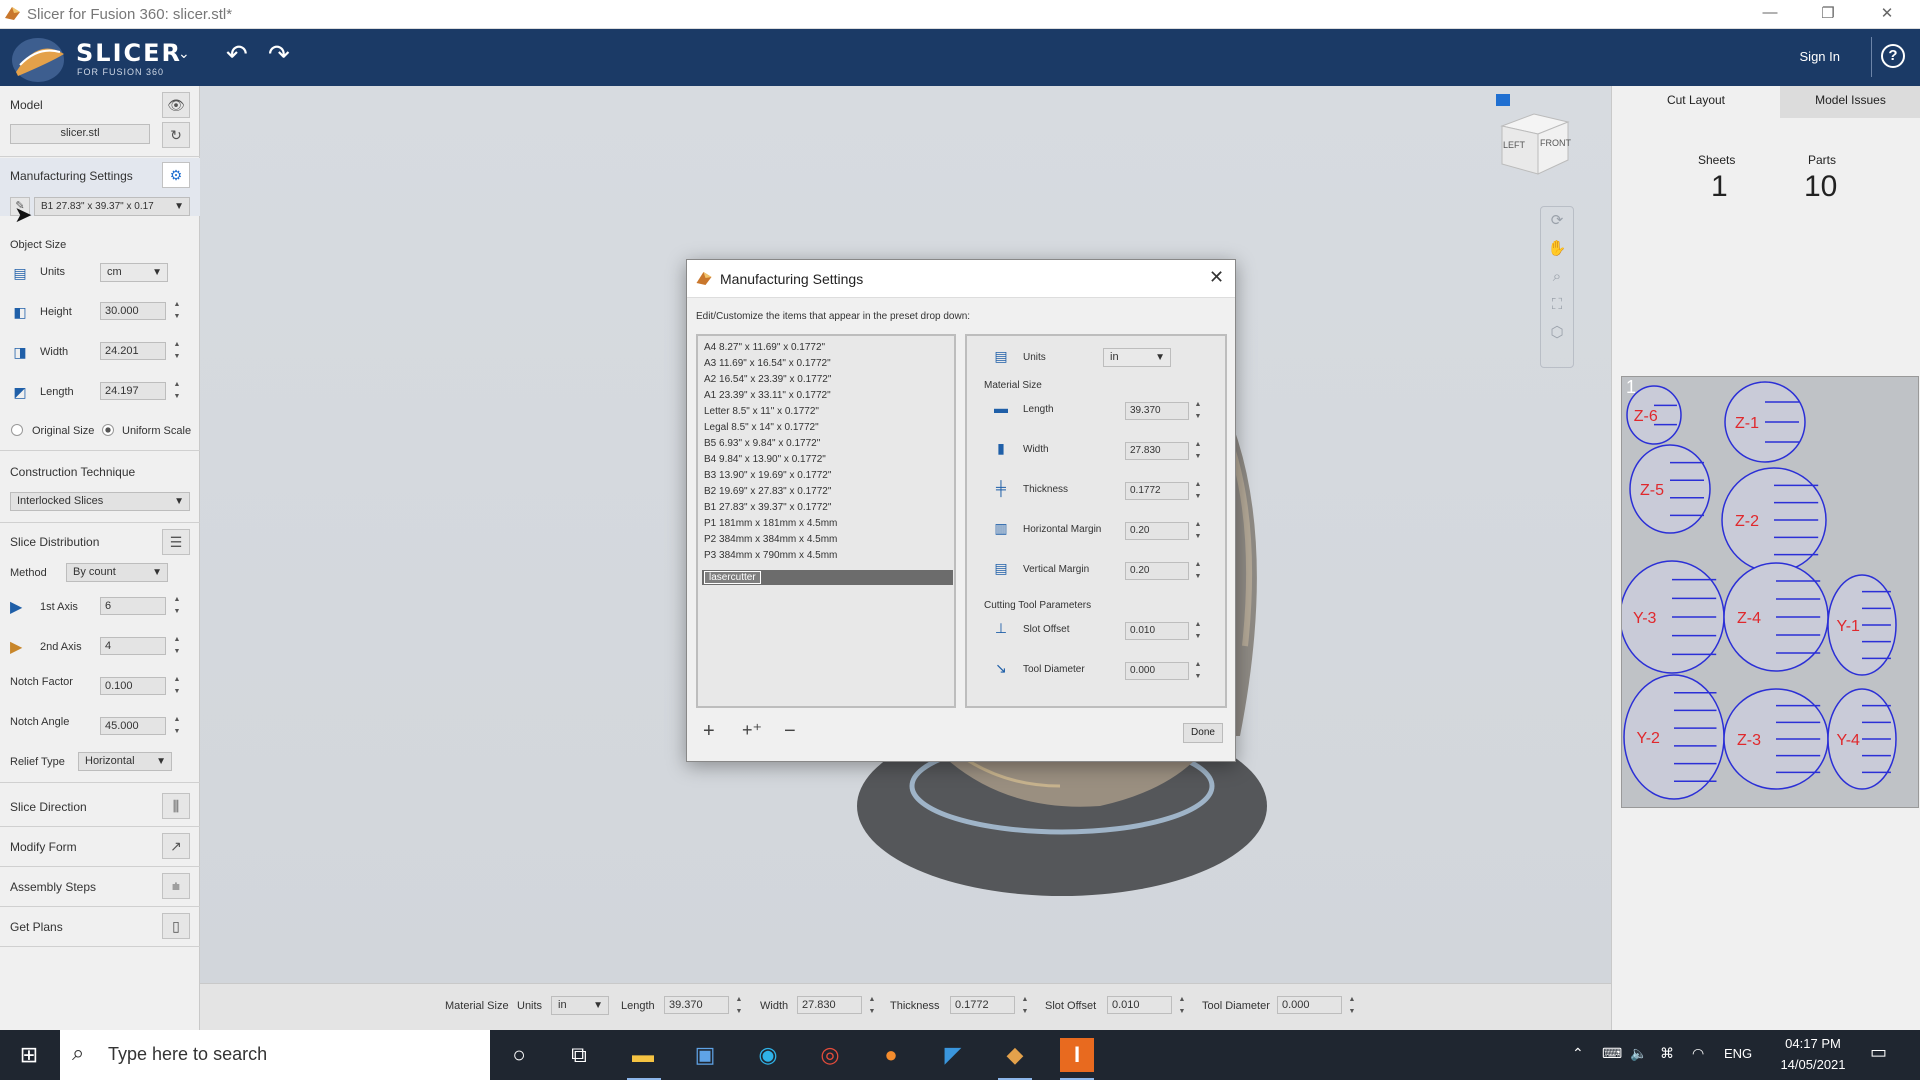 The image size is (1920, 1080). I want to click on width-input: 27.830, so click(829, 1005).